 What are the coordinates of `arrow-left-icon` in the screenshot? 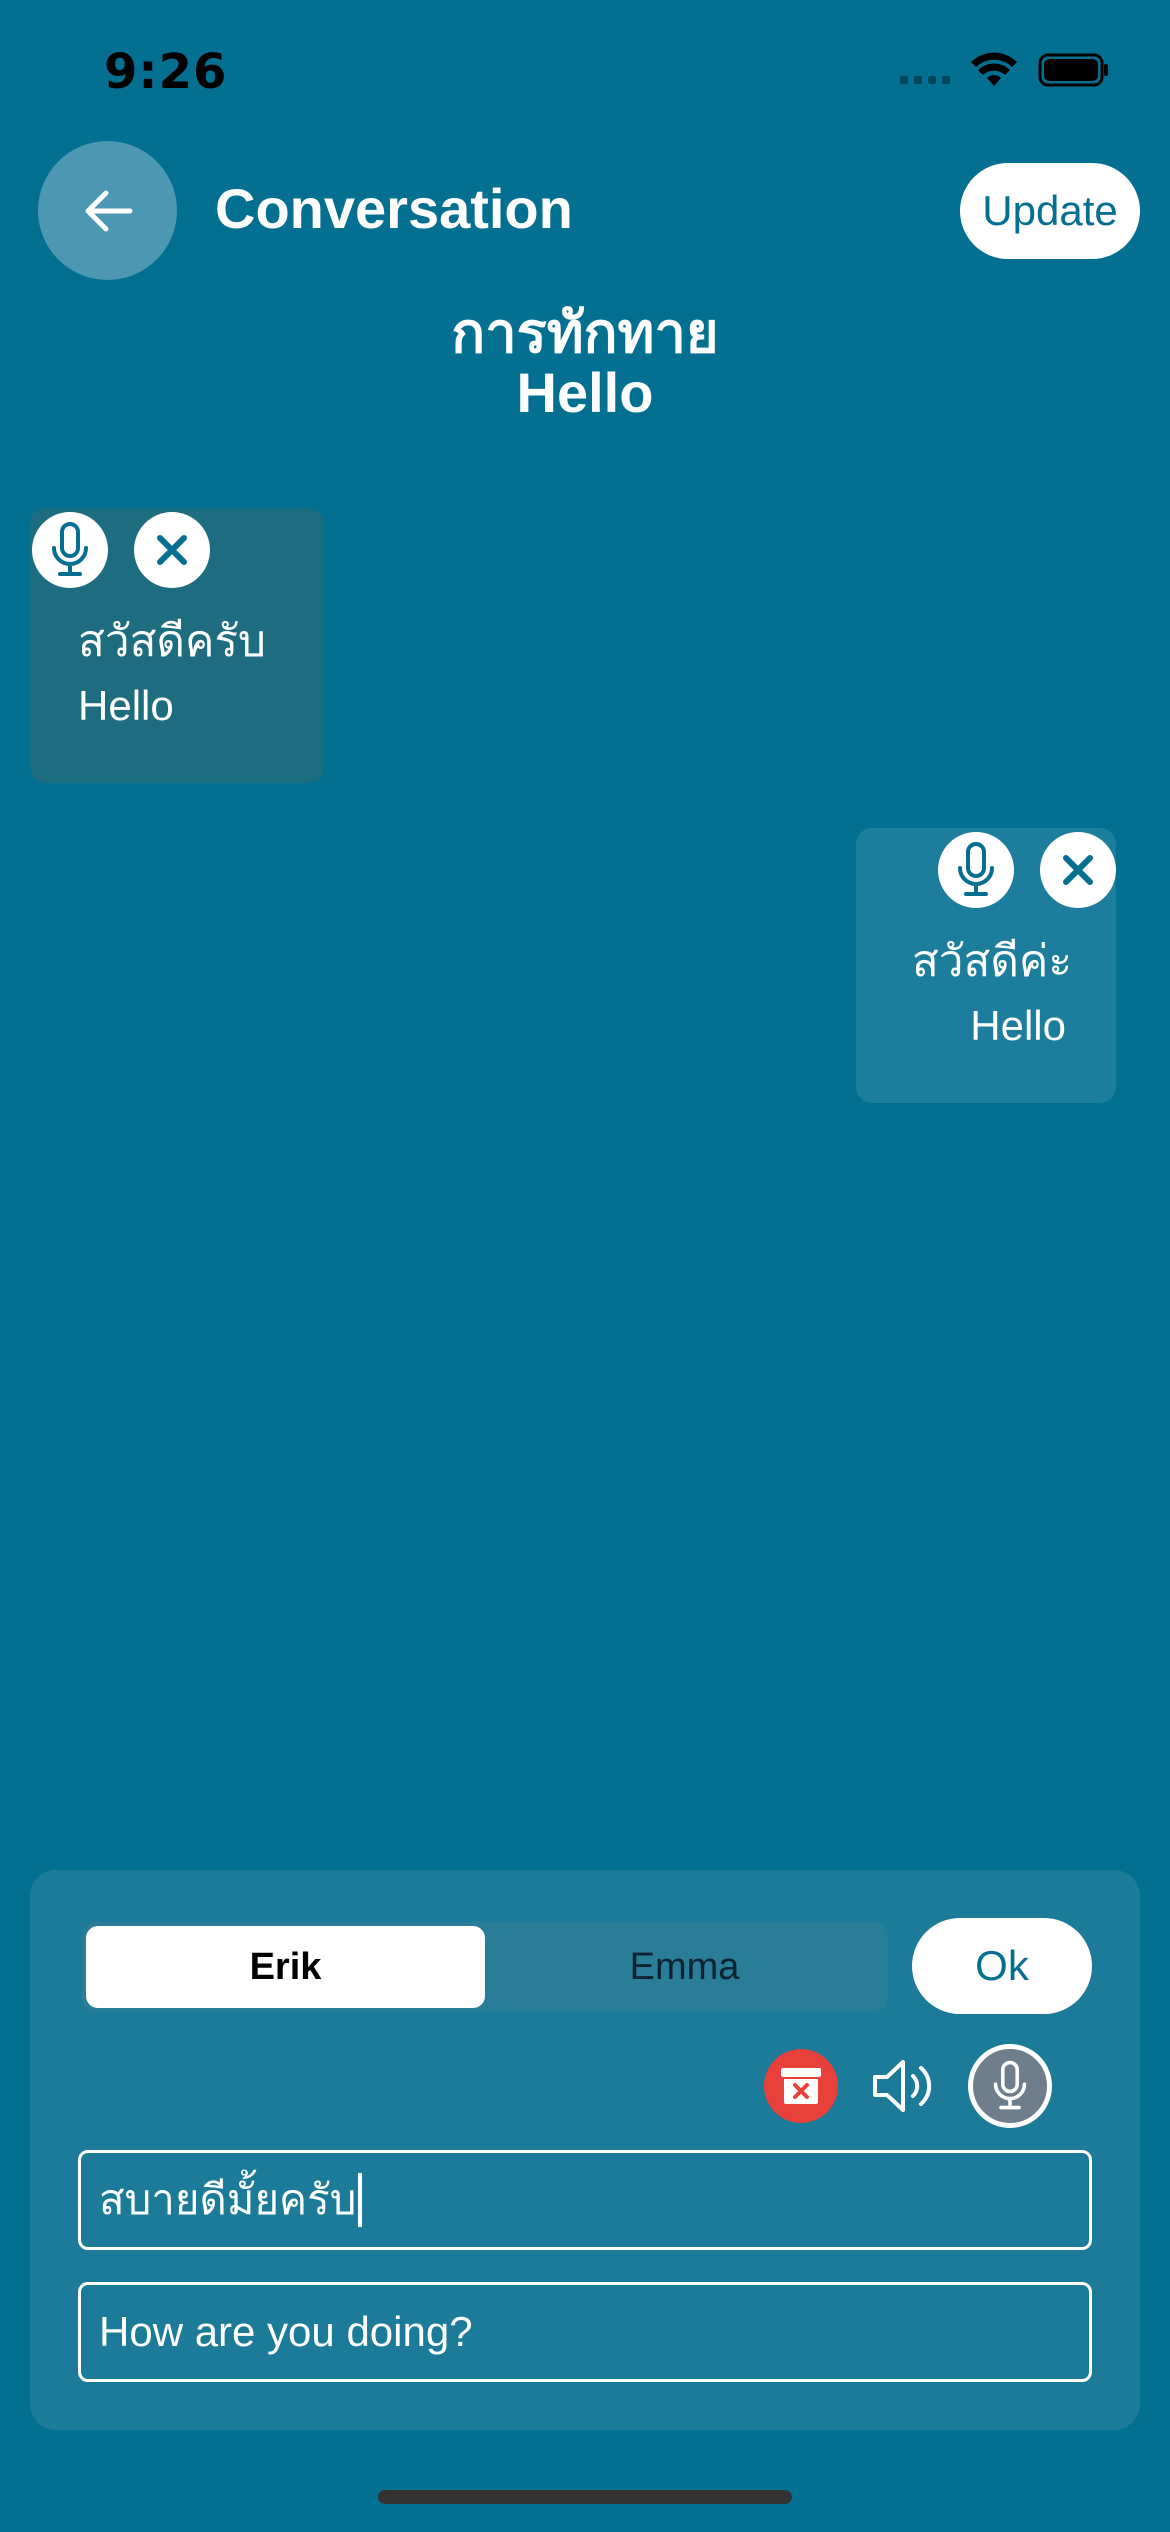 It's located at (108, 210).